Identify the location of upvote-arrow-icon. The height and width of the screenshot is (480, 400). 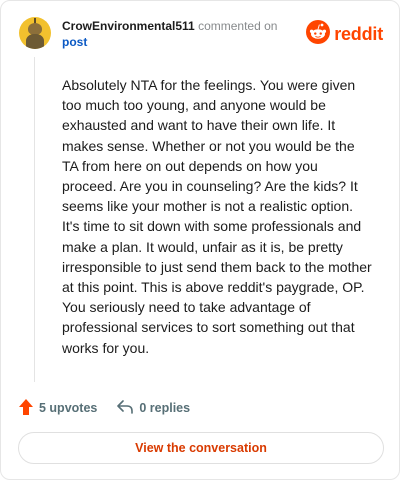
(26, 408).